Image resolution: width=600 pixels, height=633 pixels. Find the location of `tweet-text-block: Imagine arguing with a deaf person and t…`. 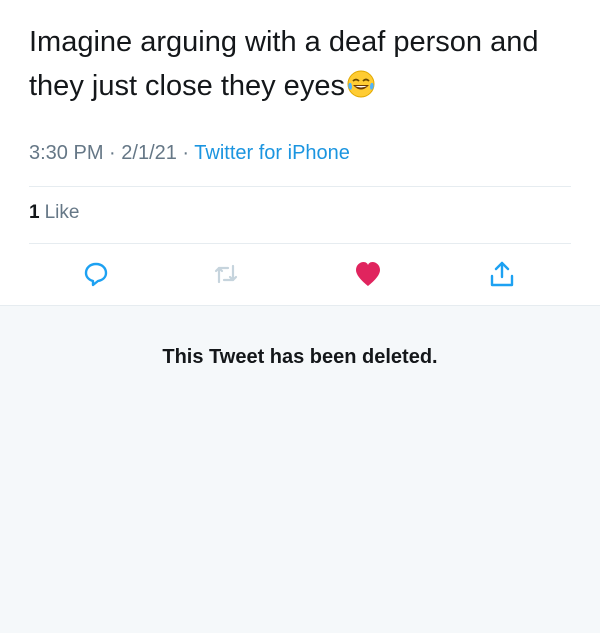

tweet-text-block: Imagine arguing with a deaf person and t… is located at coordinates (304, 64).